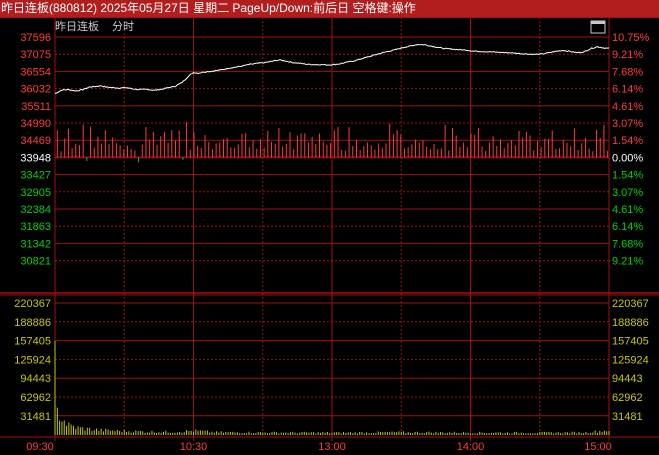 This screenshot has height=455, width=659. What do you see at coordinates (627, 398) in the screenshot?
I see `y-tick-volume-right: 62962` at bounding box center [627, 398].